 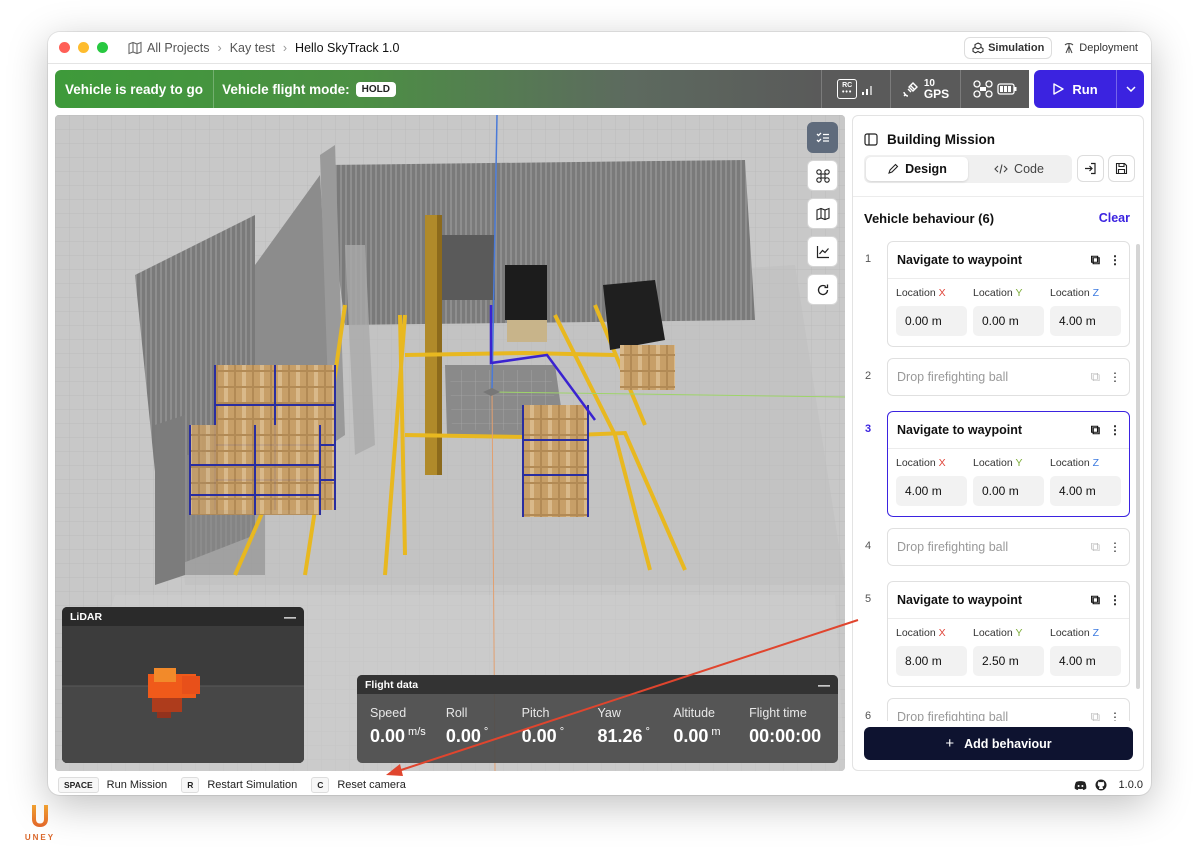 I want to click on behaviour-list-scrollbar, so click(x=1138, y=466).